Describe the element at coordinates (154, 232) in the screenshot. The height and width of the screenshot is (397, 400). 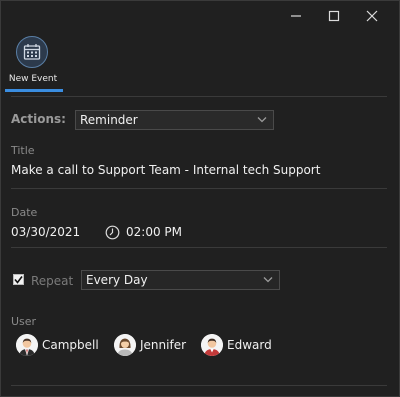
I see `time-value: 02:00 PM` at that location.